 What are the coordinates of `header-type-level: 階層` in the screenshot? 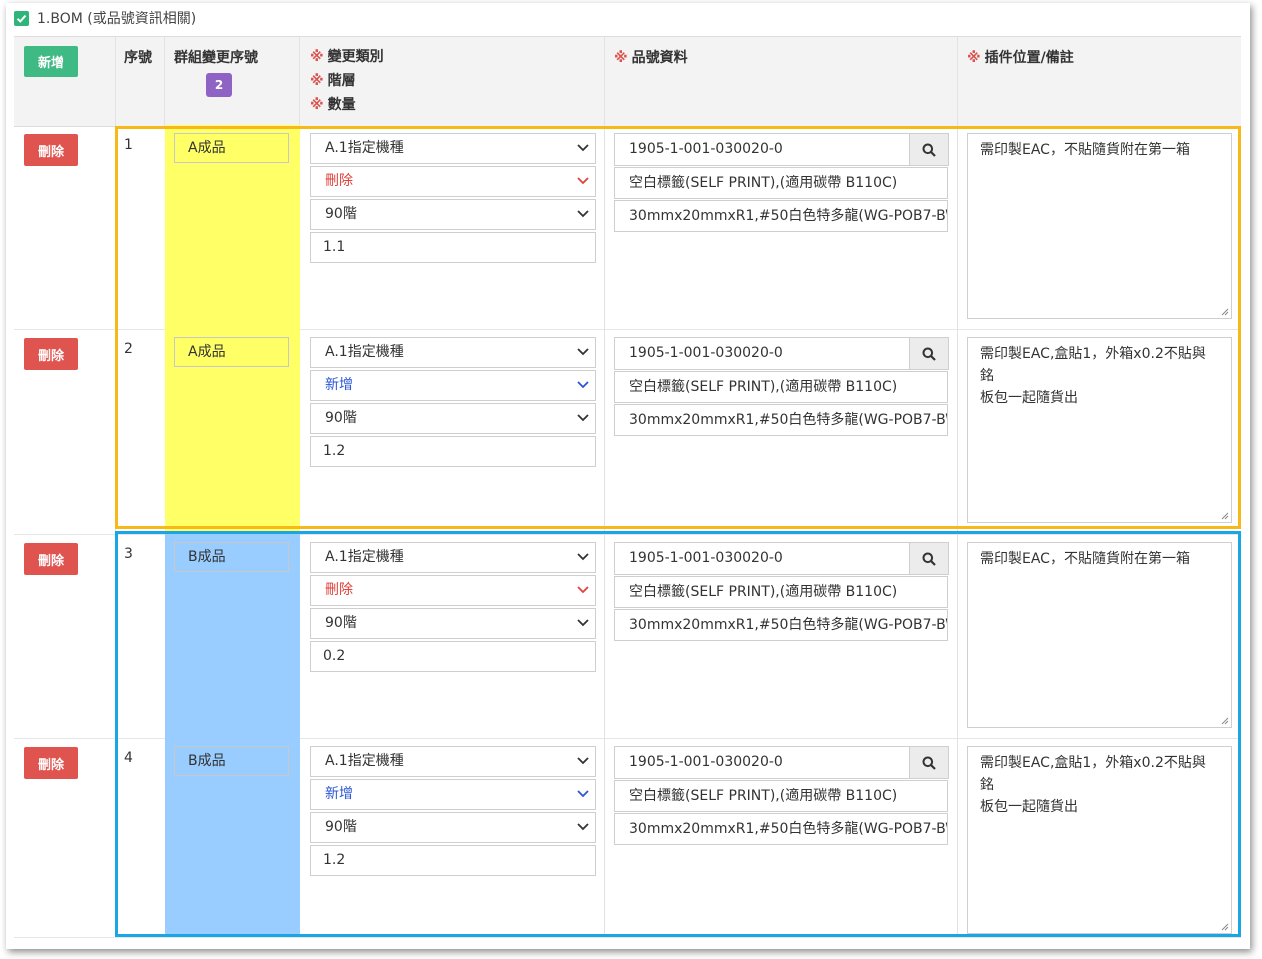 It's located at (341, 81).